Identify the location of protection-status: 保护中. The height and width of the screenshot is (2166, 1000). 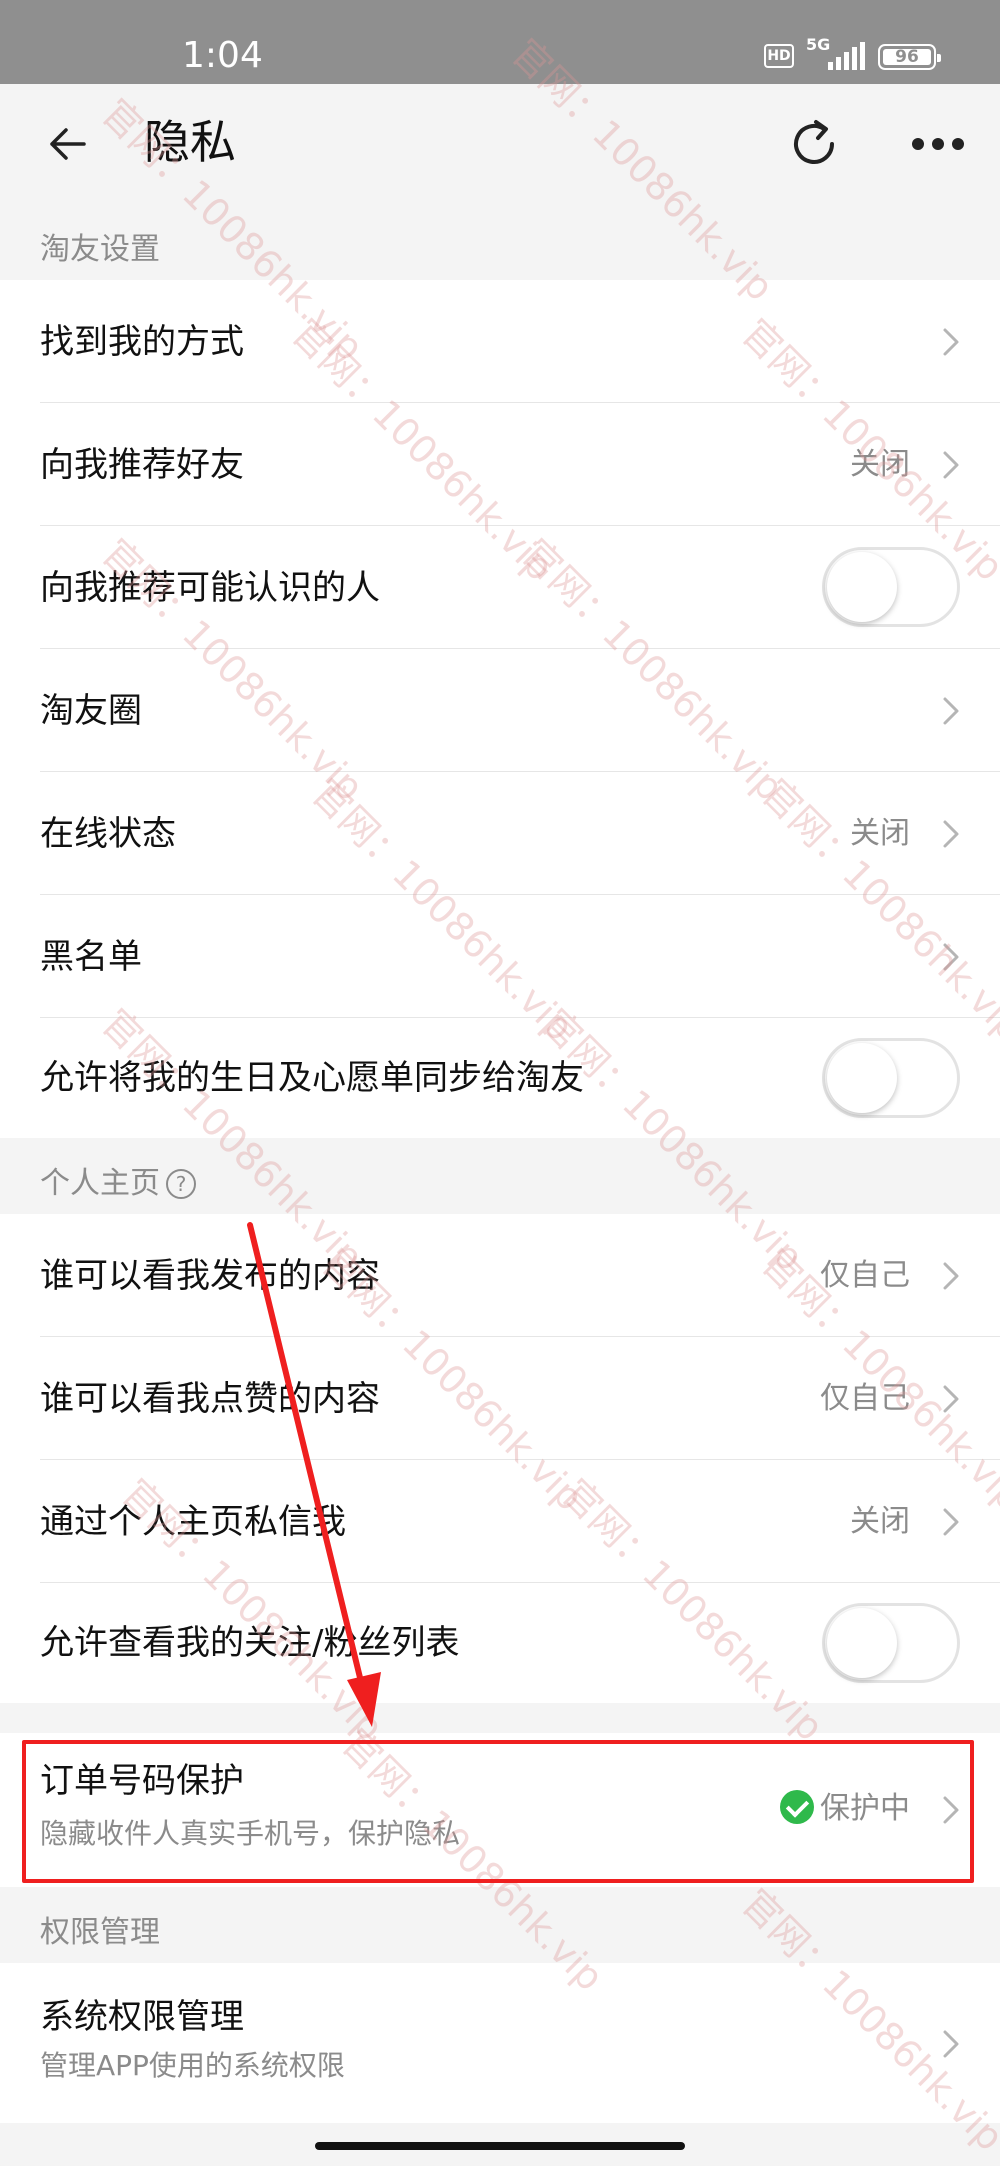
(865, 1808).